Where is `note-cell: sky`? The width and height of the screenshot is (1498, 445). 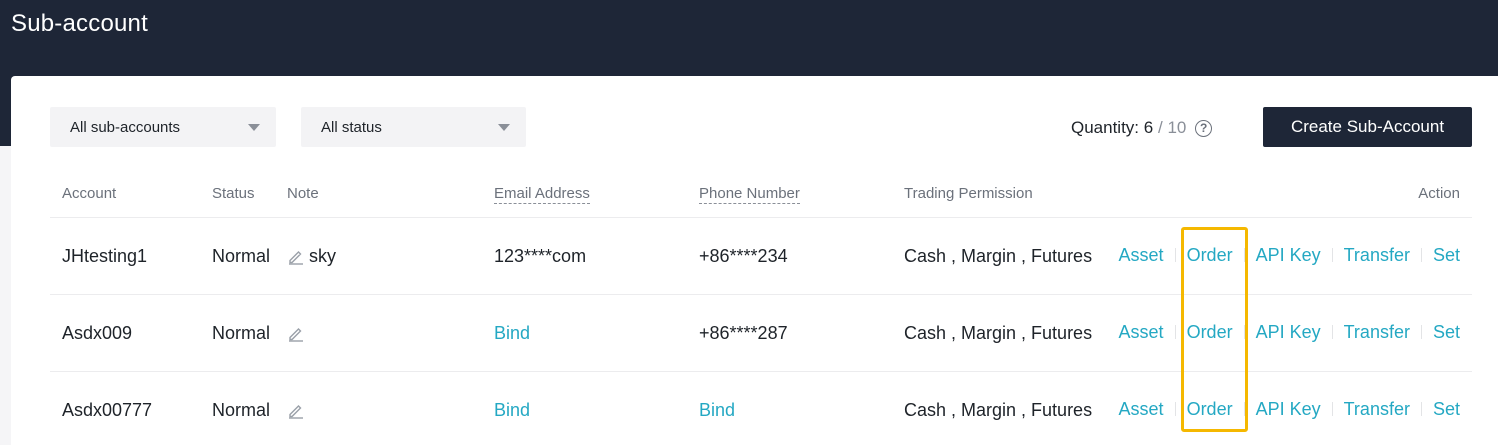 note-cell: sky is located at coordinates (311, 256).